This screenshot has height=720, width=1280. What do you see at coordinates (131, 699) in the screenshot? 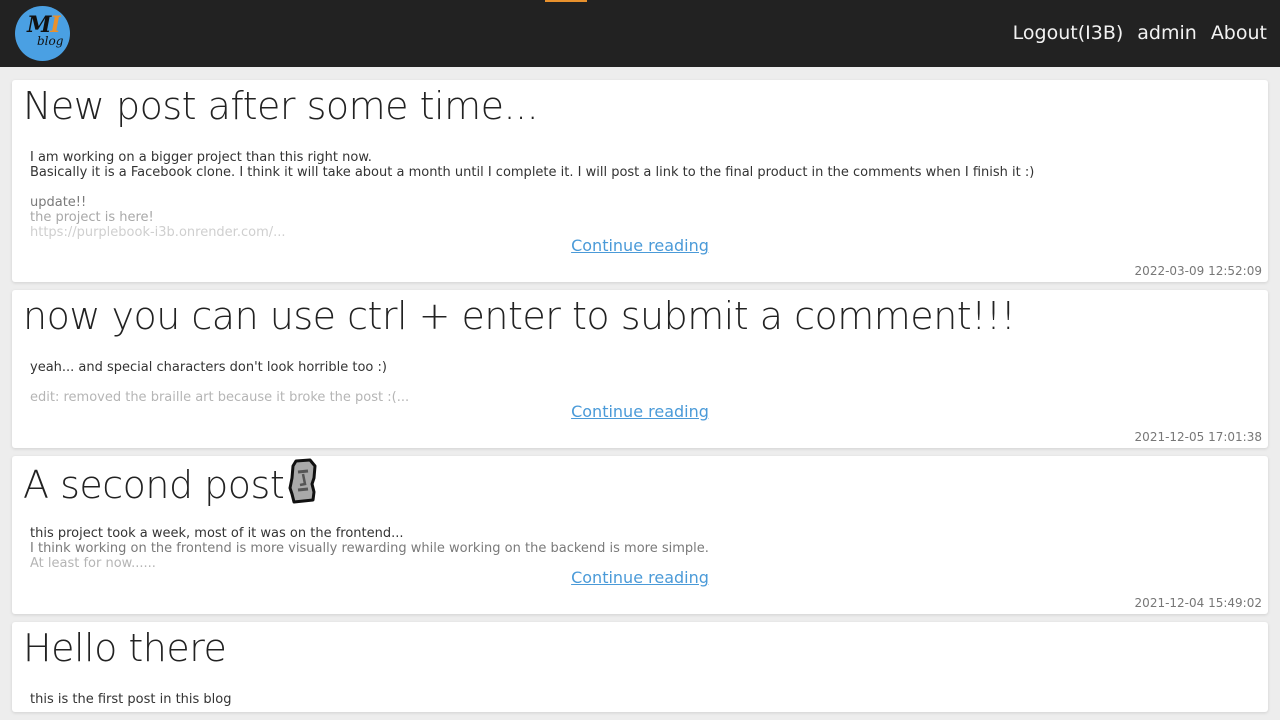
I see `excerpt-line: this is the first post in this blog` at bounding box center [131, 699].